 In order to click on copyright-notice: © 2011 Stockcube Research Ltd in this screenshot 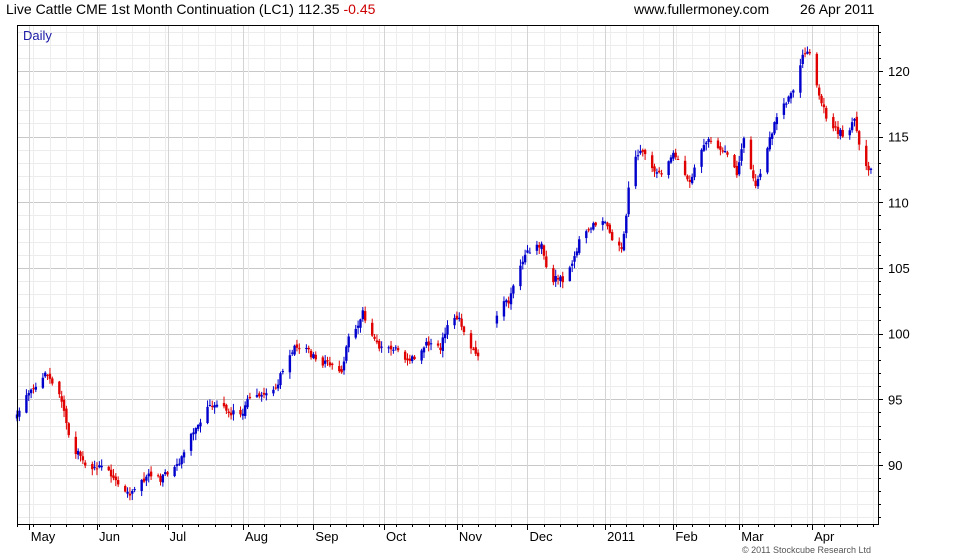, I will do `click(807, 550)`.